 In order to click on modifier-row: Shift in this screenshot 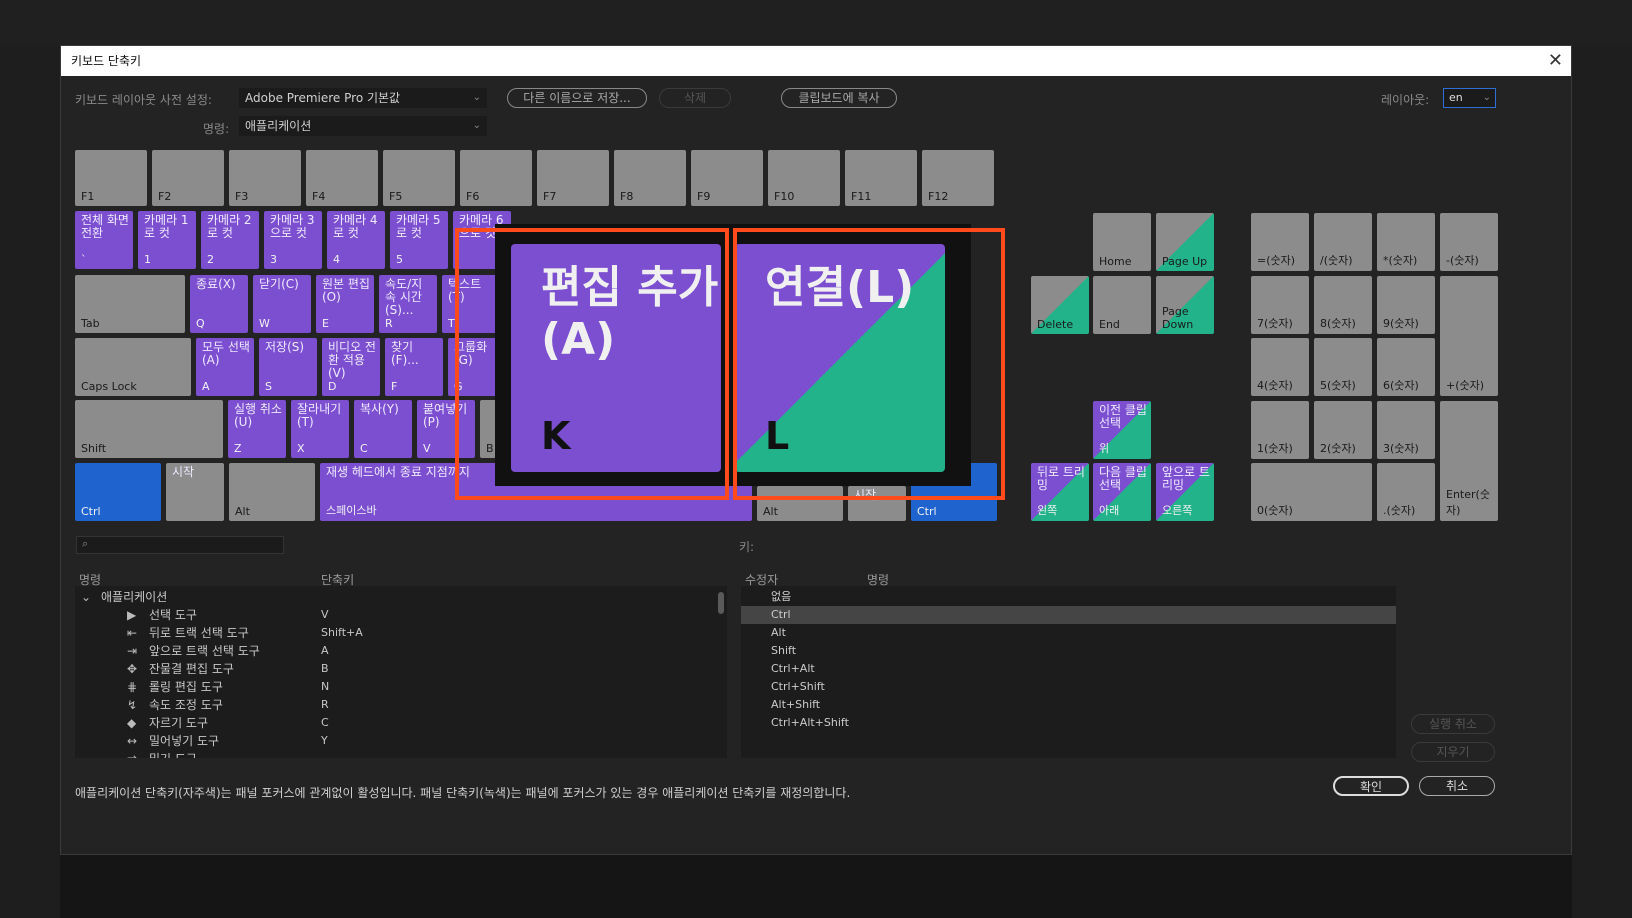, I will do `click(1068, 651)`.